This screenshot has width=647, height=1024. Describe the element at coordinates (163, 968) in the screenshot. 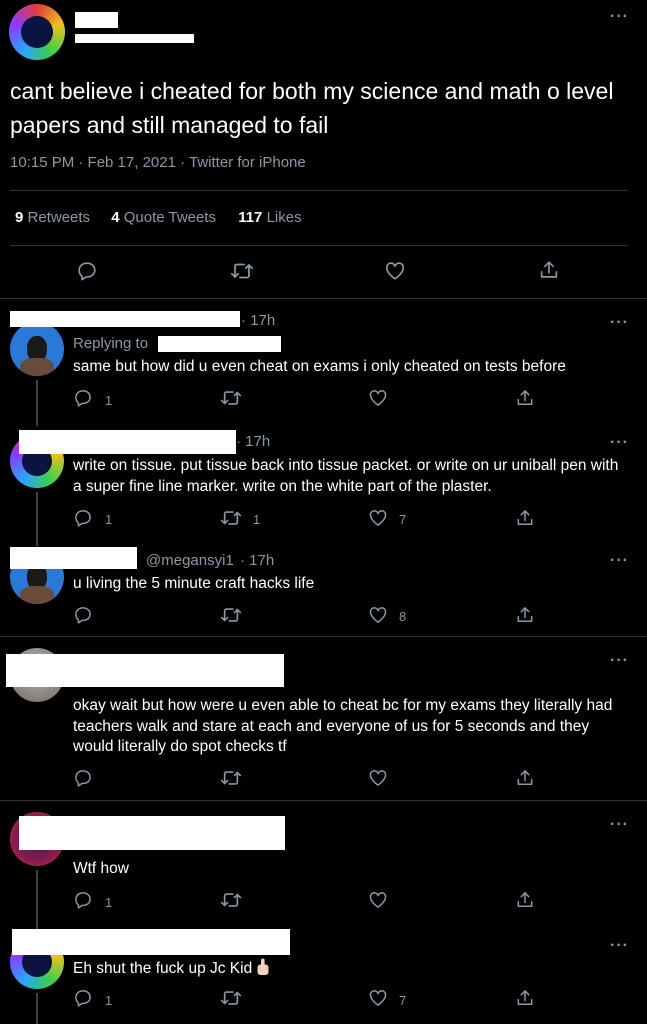

I see `reply-text-content: Eh shut the fuck up Jc Kid` at that location.